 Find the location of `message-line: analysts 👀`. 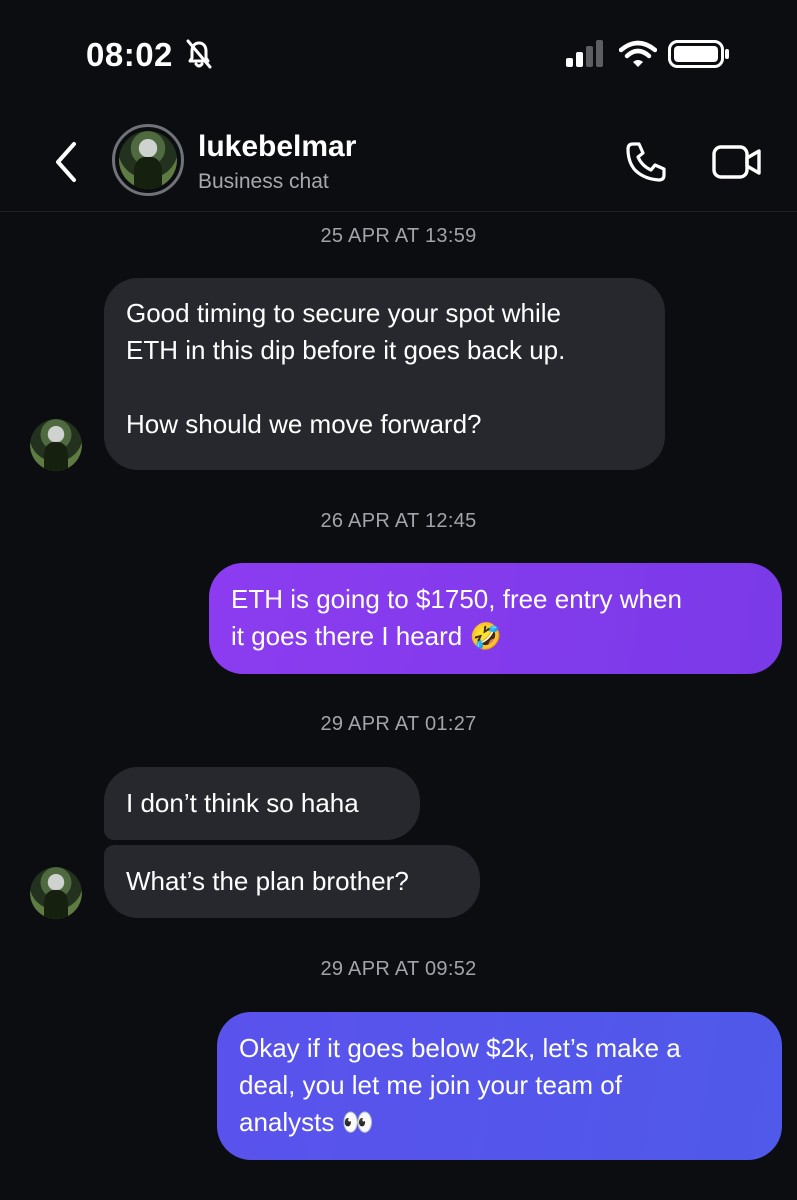

message-line: analysts 👀 is located at coordinates (306, 1122).